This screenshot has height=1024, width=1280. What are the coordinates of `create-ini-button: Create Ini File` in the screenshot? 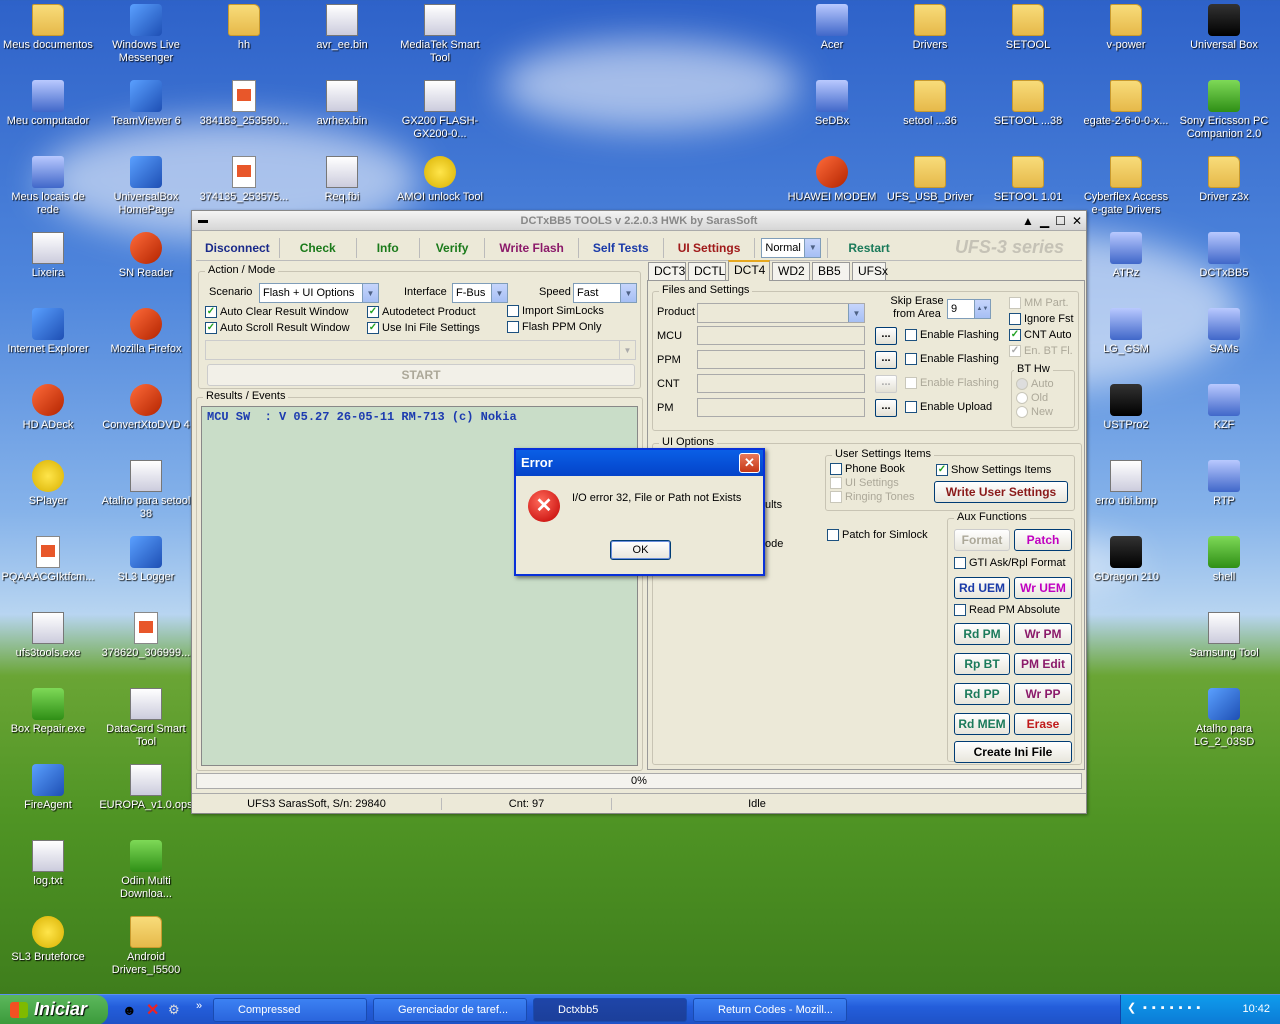 It's located at (1013, 752).